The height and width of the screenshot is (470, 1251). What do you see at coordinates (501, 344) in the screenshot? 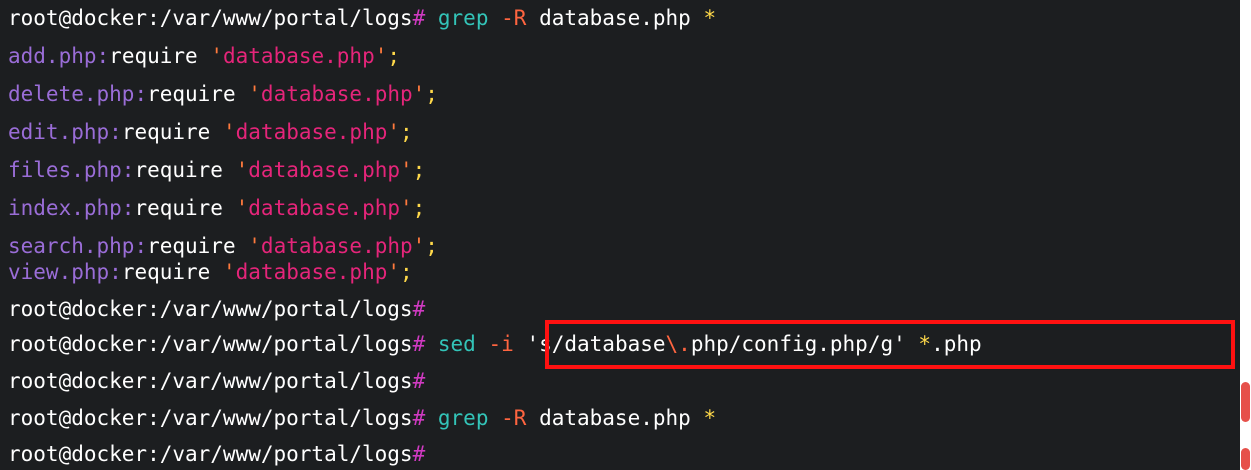
I see `command-flag: -i` at bounding box center [501, 344].